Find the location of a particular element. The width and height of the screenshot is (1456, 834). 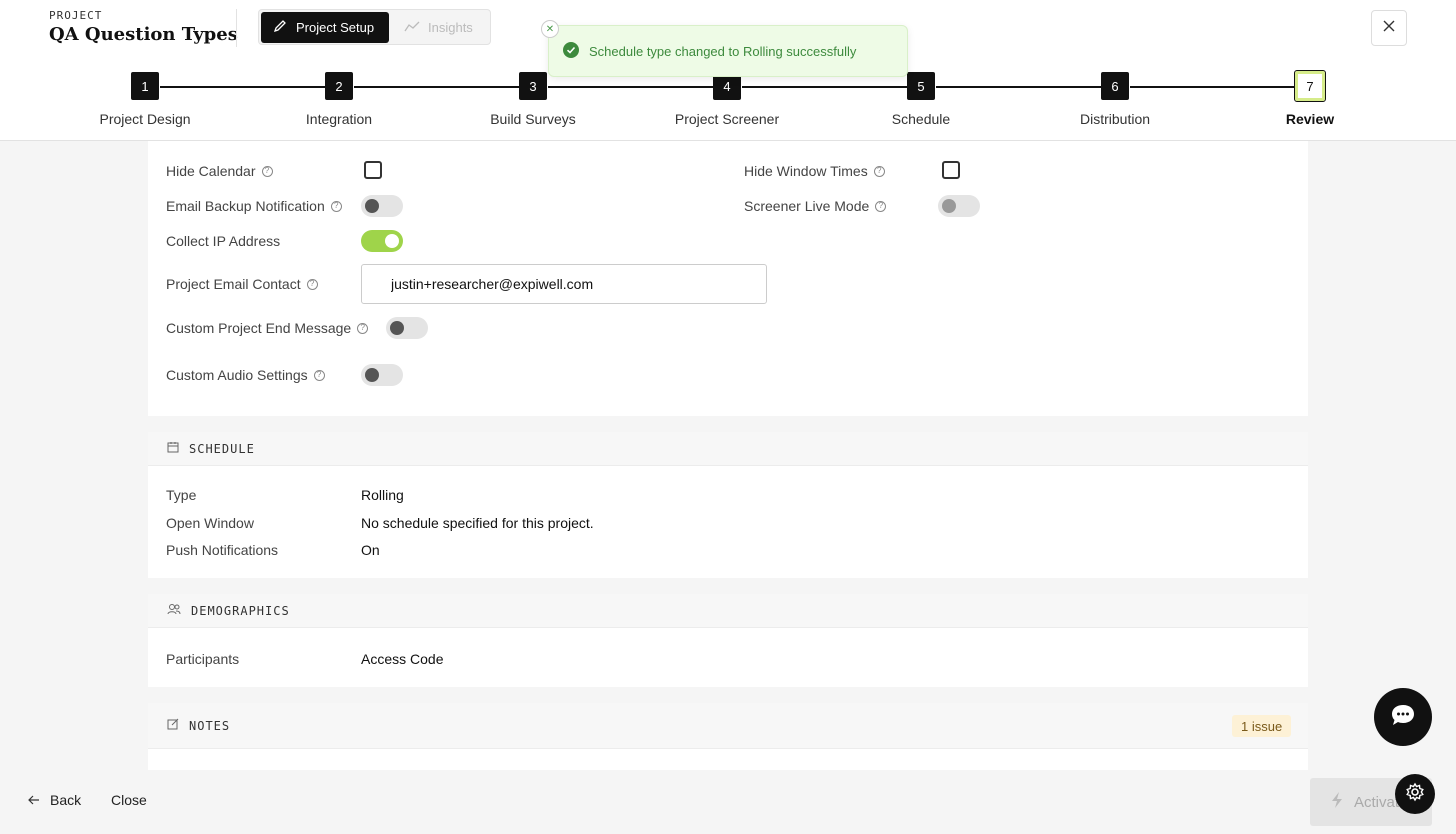

hide-calendar-label: Hide Calendar ? is located at coordinates (219, 171).